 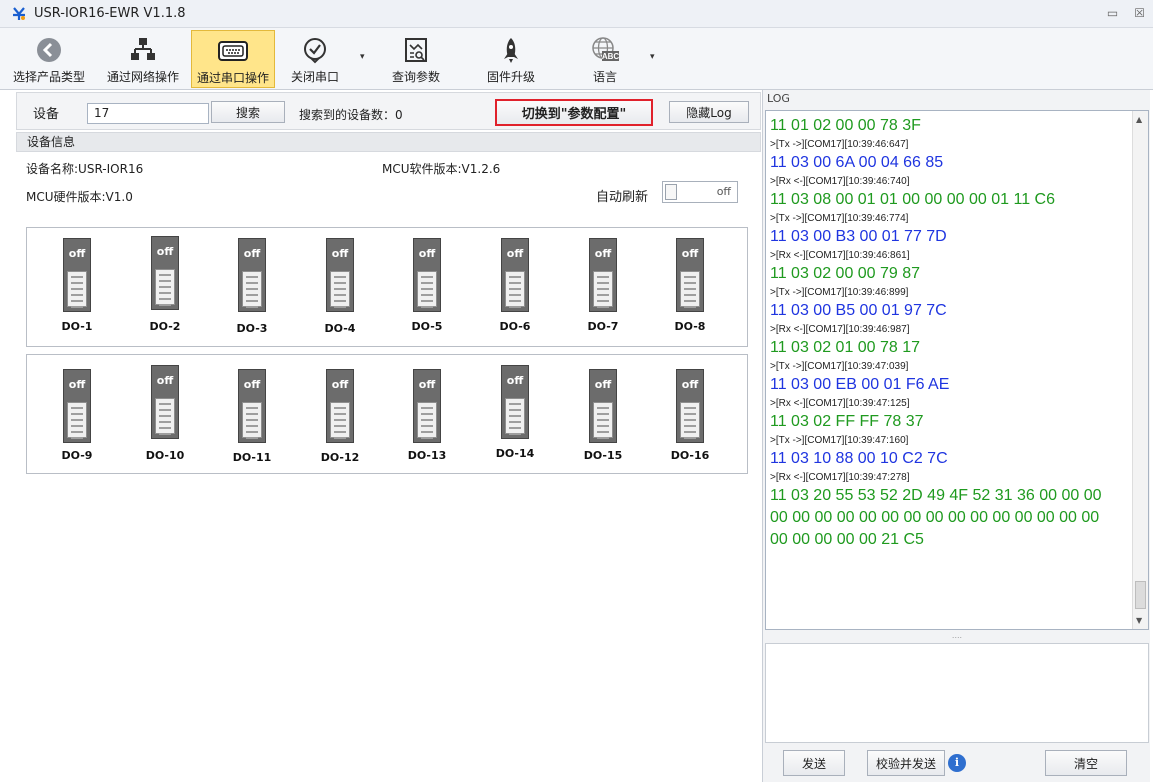 What do you see at coordinates (1086, 763) in the screenshot?
I see `clear-button: 清空` at bounding box center [1086, 763].